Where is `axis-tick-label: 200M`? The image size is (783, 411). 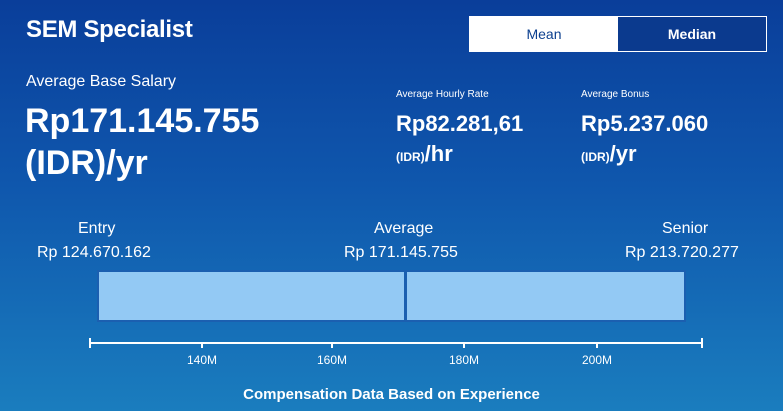 axis-tick-label: 200M is located at coordinates (597, 360).